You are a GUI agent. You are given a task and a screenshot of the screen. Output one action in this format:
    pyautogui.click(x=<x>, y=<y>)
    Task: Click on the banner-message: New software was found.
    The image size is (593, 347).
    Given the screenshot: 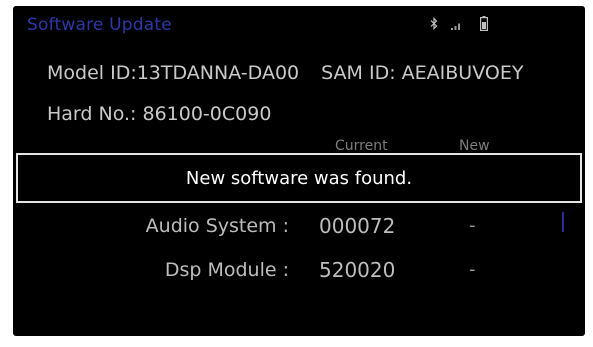 What is the action you would take?
    pyautogui.click(x=299, y=178)
    